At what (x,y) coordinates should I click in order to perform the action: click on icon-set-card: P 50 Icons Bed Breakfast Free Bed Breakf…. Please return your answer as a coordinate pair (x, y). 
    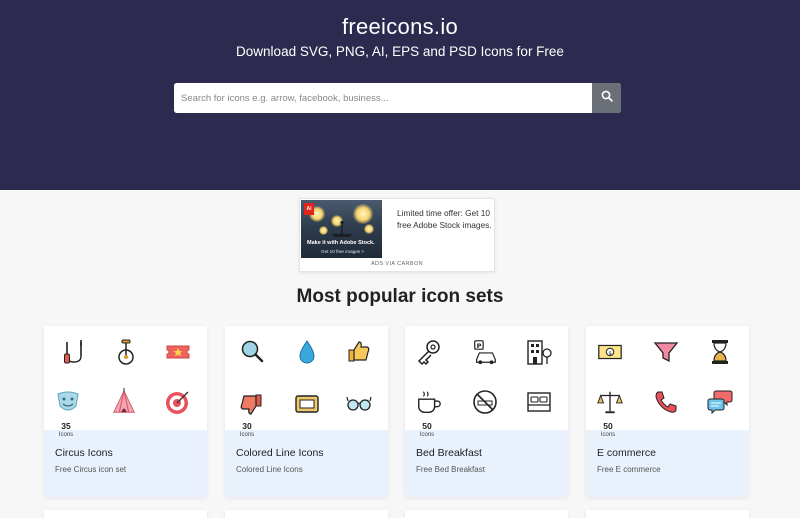
    Looking at the image, I should click on (486, 411).